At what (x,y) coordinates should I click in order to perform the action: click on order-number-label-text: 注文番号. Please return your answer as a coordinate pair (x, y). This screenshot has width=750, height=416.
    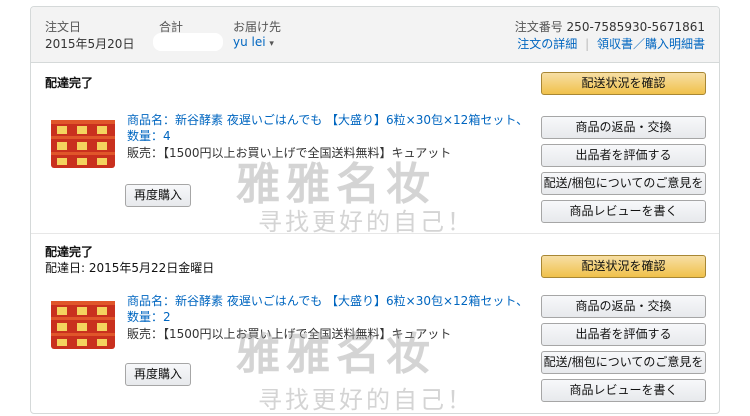
    Looking at the image, I should click on (538, 27).